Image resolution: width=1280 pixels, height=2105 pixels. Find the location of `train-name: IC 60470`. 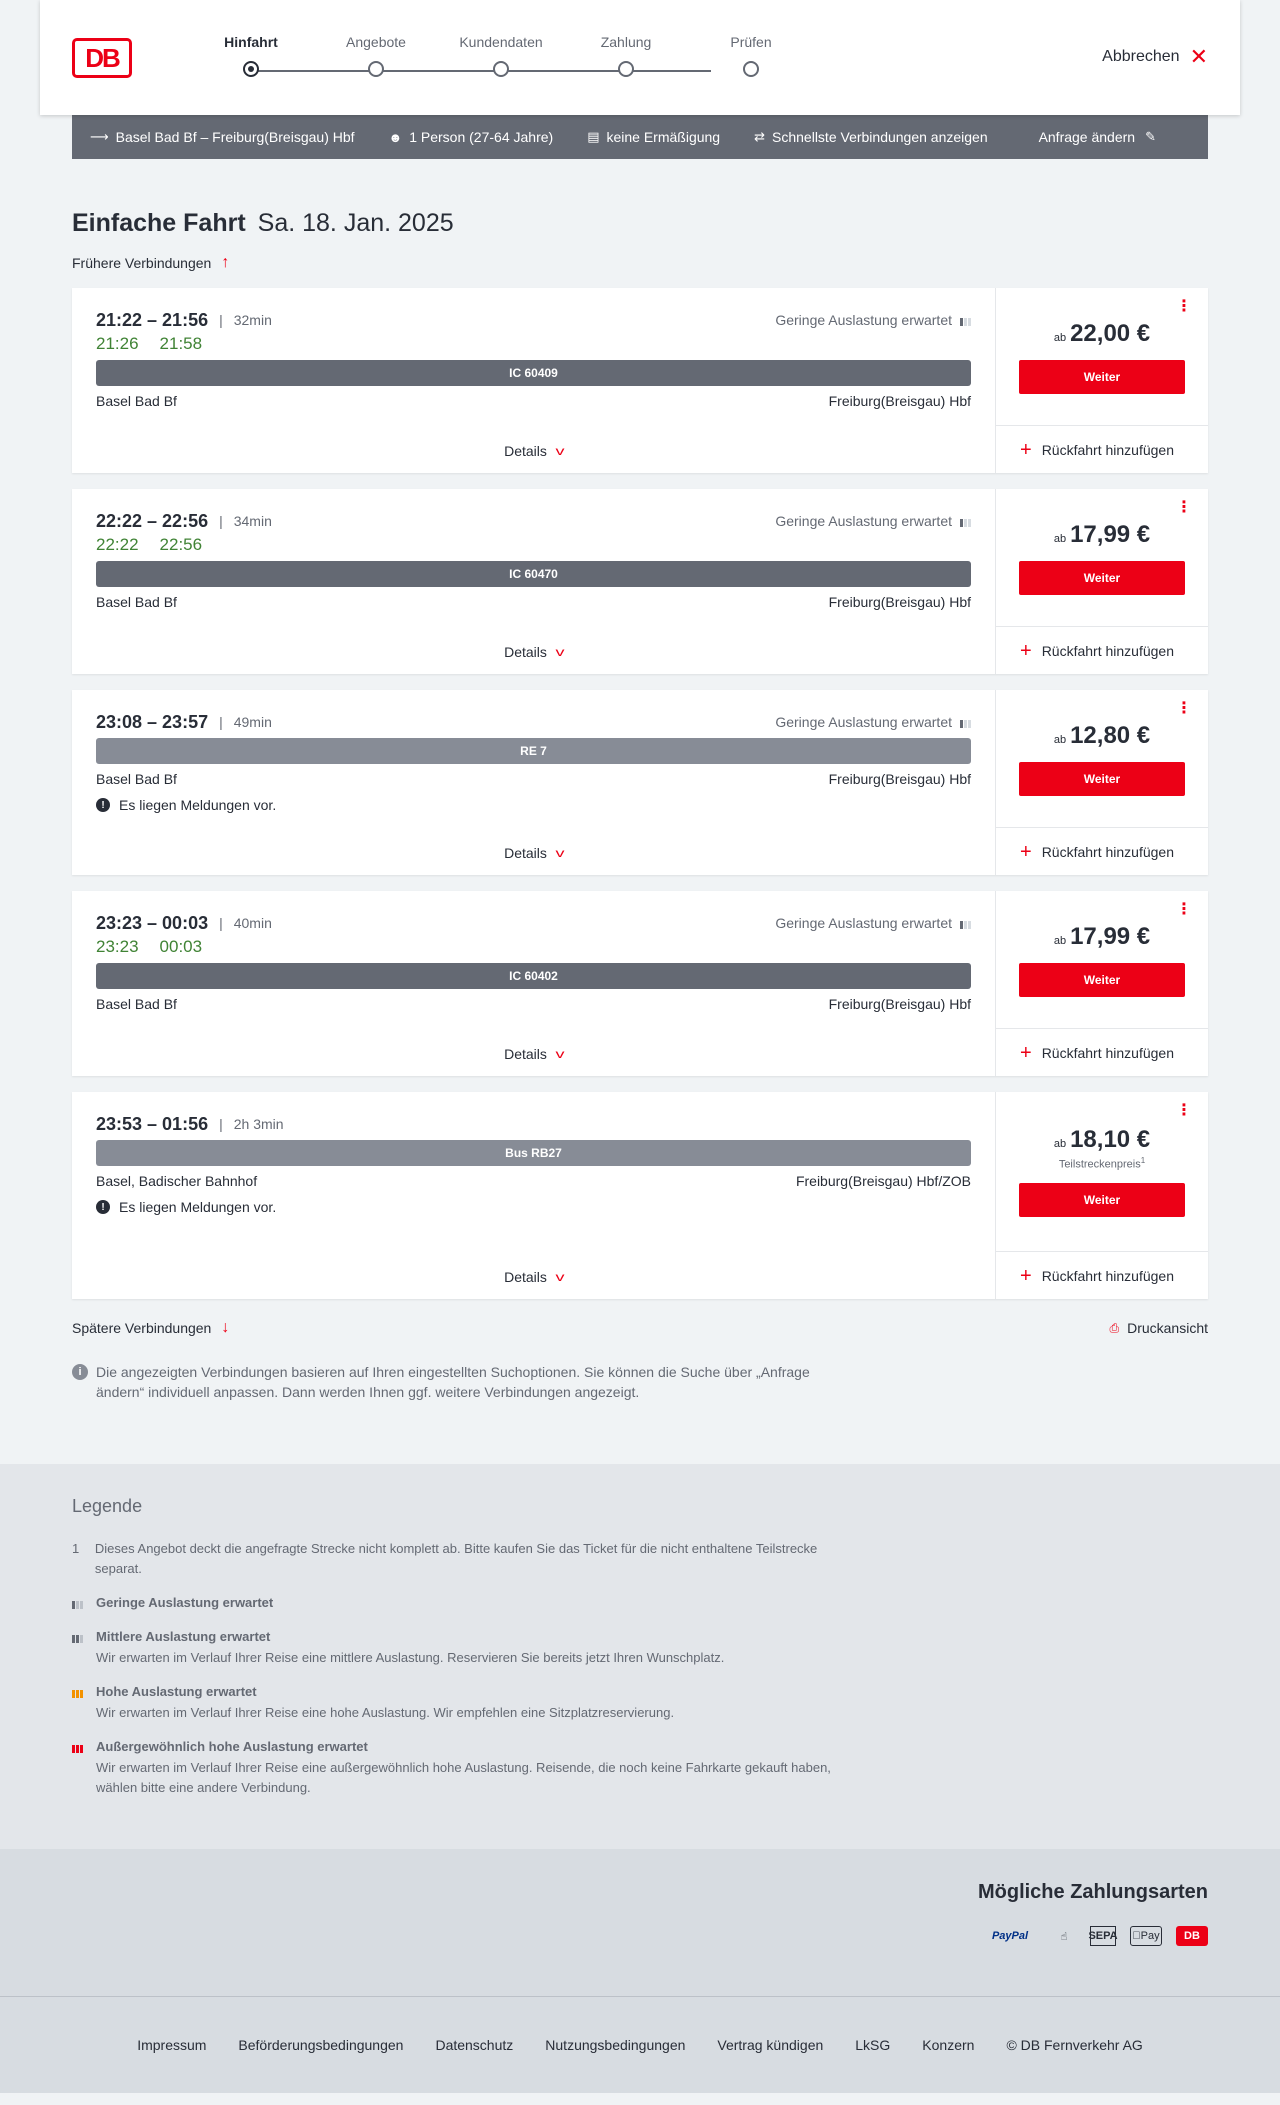

train-name: IC 60470 is located at coordinates (533, 574).